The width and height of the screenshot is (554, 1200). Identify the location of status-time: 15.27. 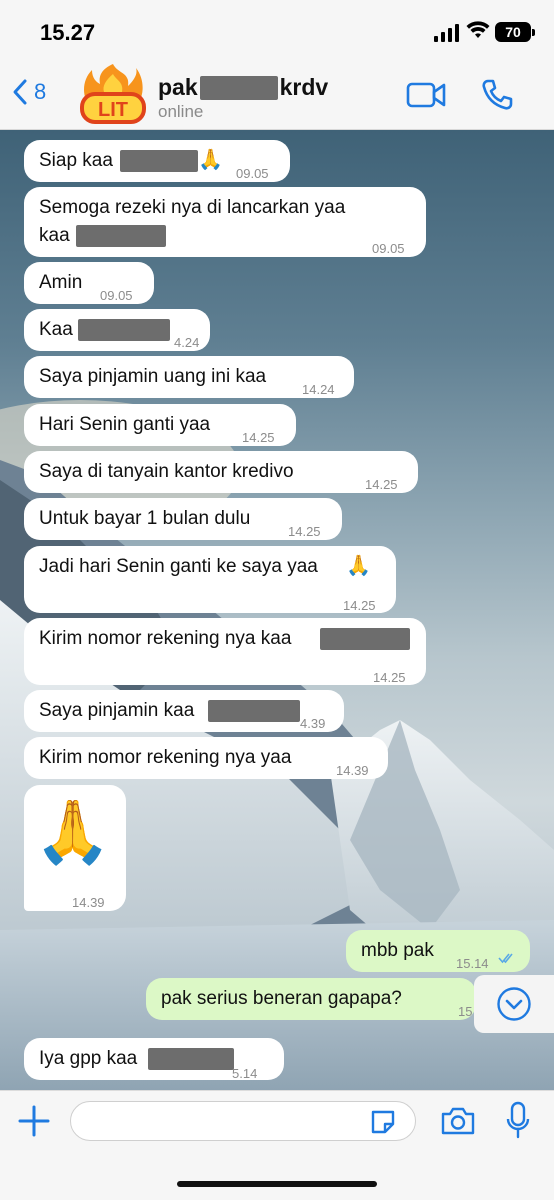
(68, 32).